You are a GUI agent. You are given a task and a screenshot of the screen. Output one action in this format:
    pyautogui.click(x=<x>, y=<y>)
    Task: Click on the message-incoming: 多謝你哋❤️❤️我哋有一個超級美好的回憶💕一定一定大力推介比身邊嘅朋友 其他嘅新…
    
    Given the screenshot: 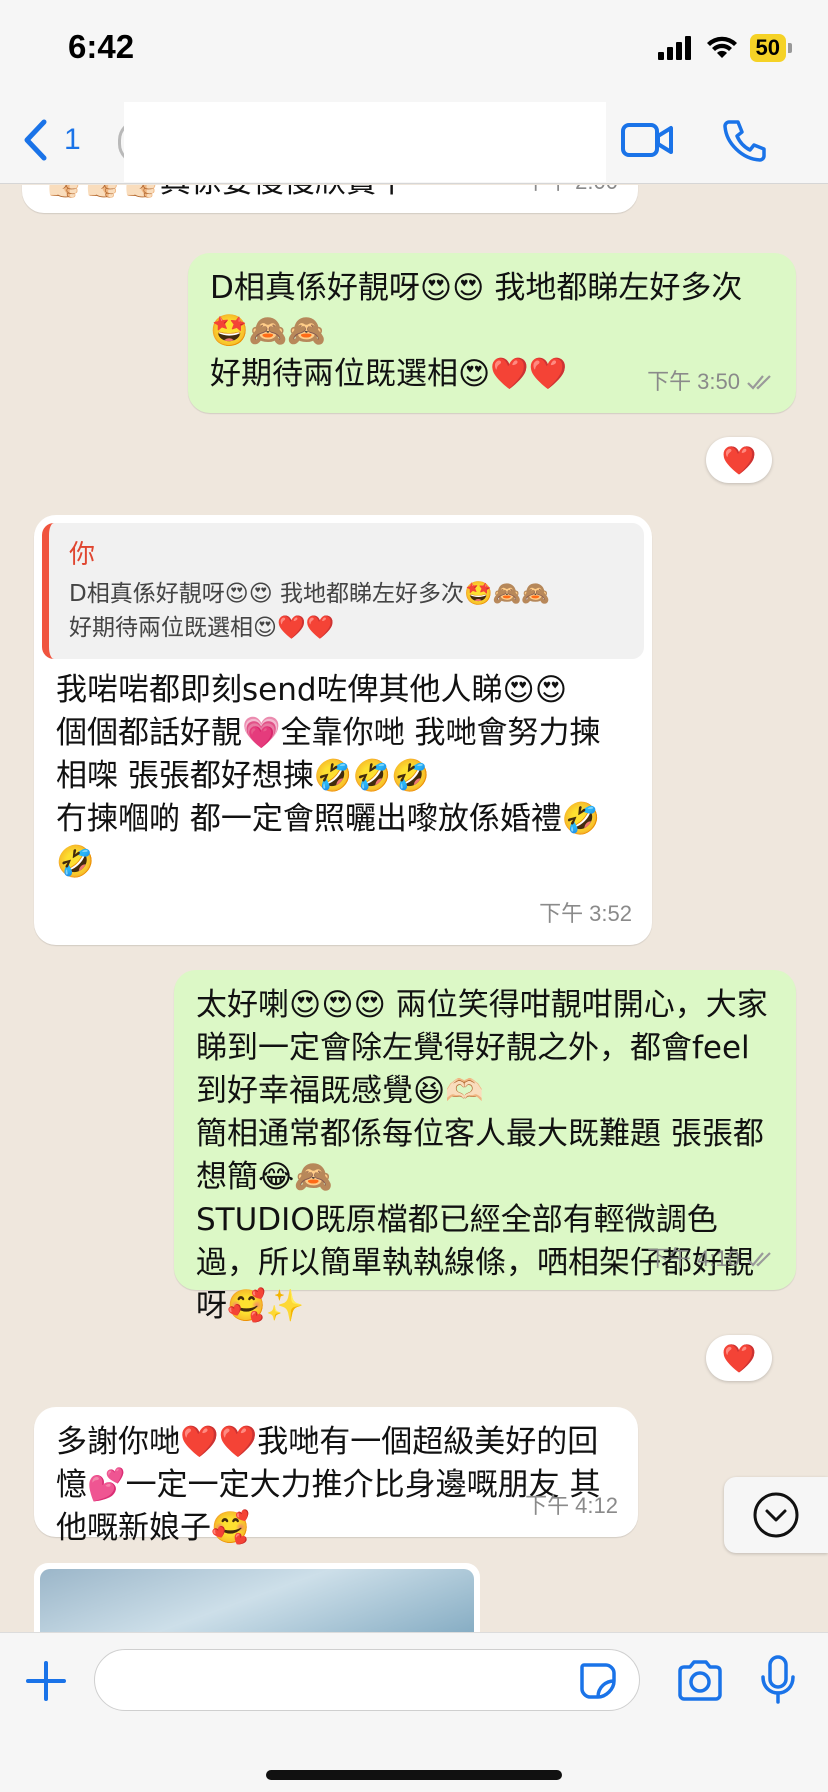 What is the action you would take?
    pyautogui.click(x=336, y=1476)
    